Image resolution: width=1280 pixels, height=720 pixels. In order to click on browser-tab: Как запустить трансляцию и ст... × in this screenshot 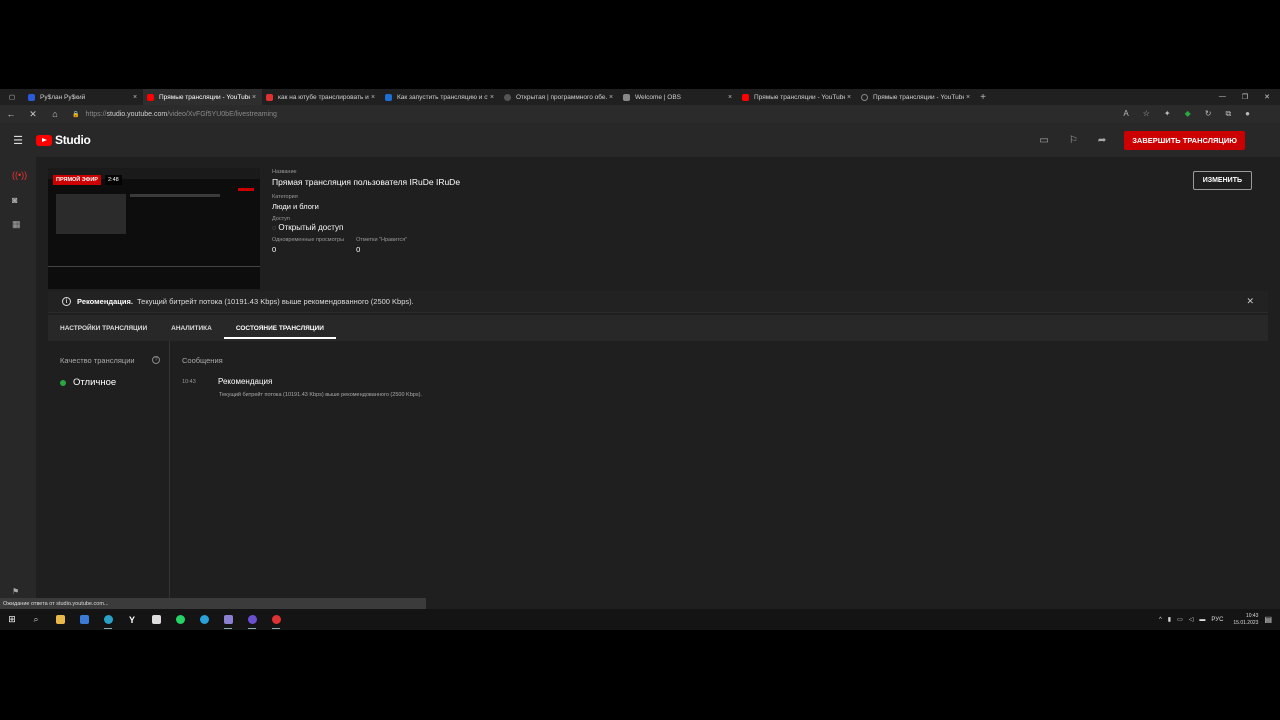, I will do `click(440, 97)`.